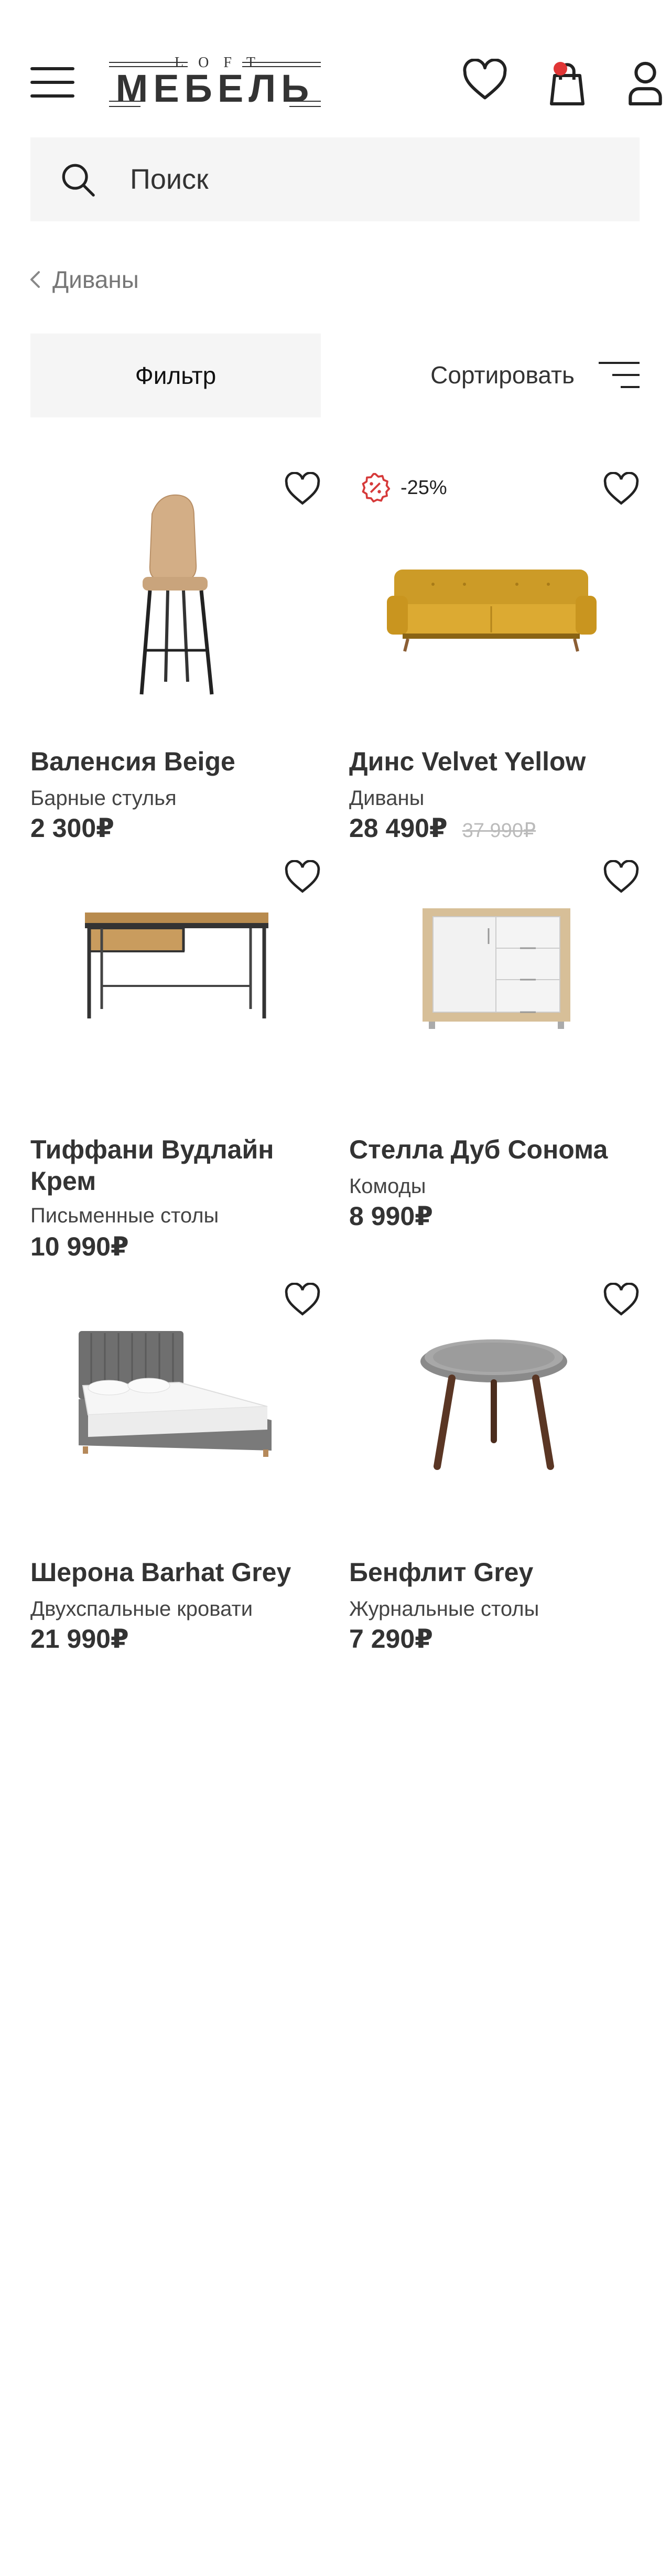 The height and width of the screenshot is (2576, 671). I want to click on product-title: Шерона Barhat Grey, so click(177, 1572).